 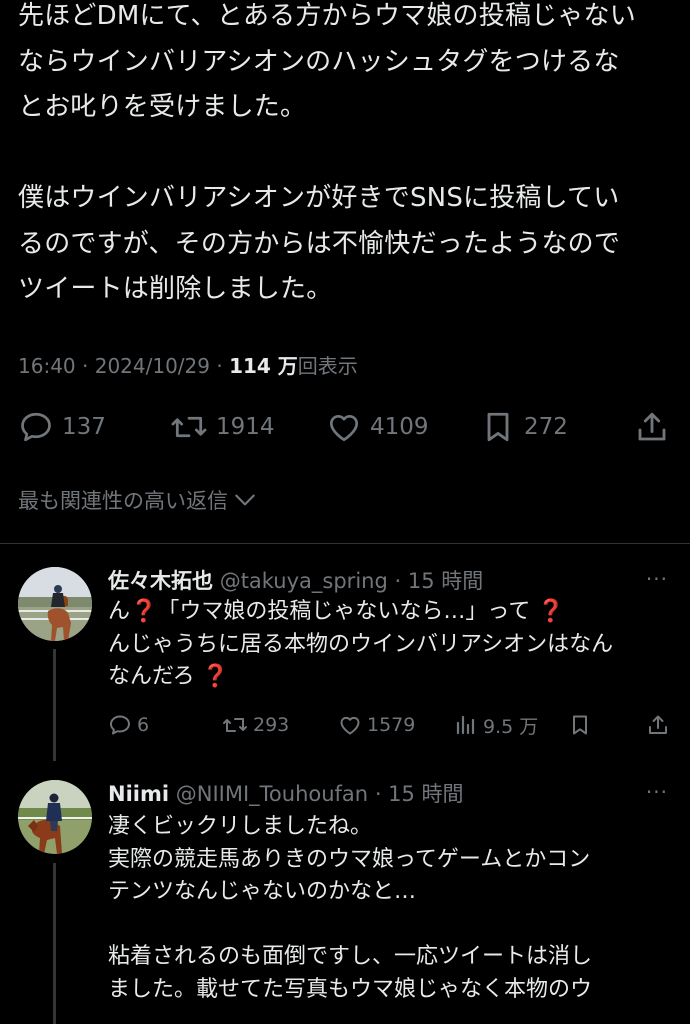 I want to click on tweet-actions: 137 1914 4109 272, so click(x=345, y=427).